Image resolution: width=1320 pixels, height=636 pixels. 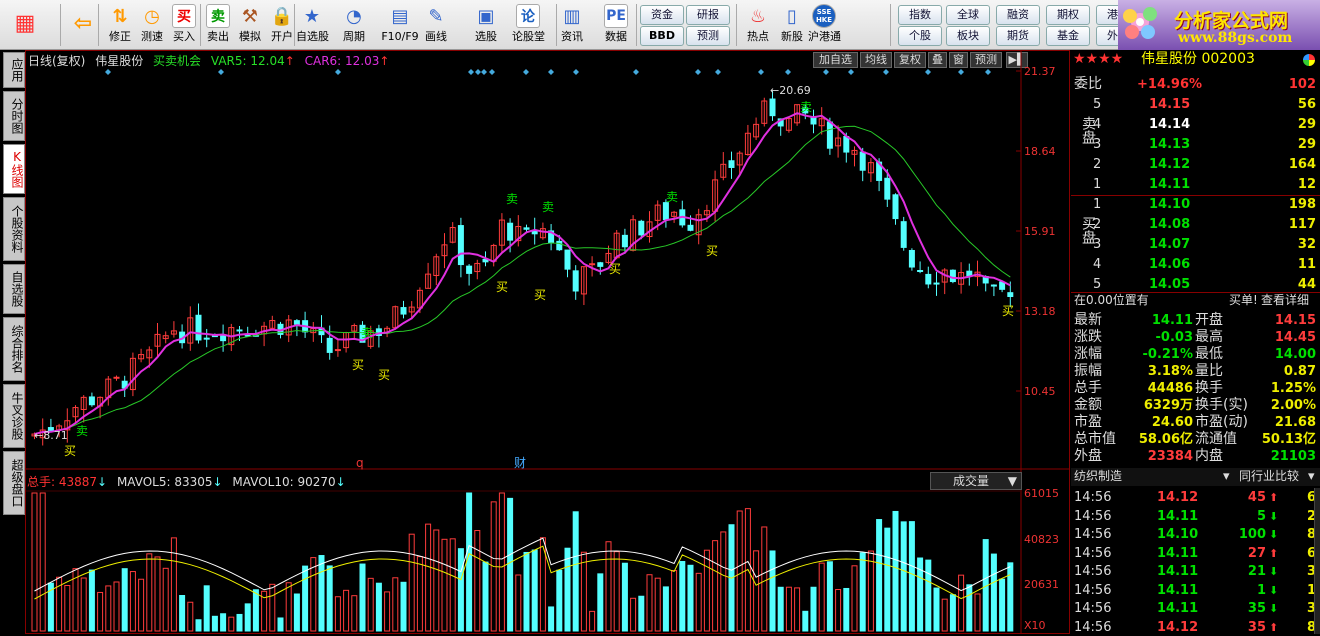 What do you see at coordinates (14, 483) in the screenshot?
I see `sidebar-tab: 超级盘口` at bounding box center [14, 483].